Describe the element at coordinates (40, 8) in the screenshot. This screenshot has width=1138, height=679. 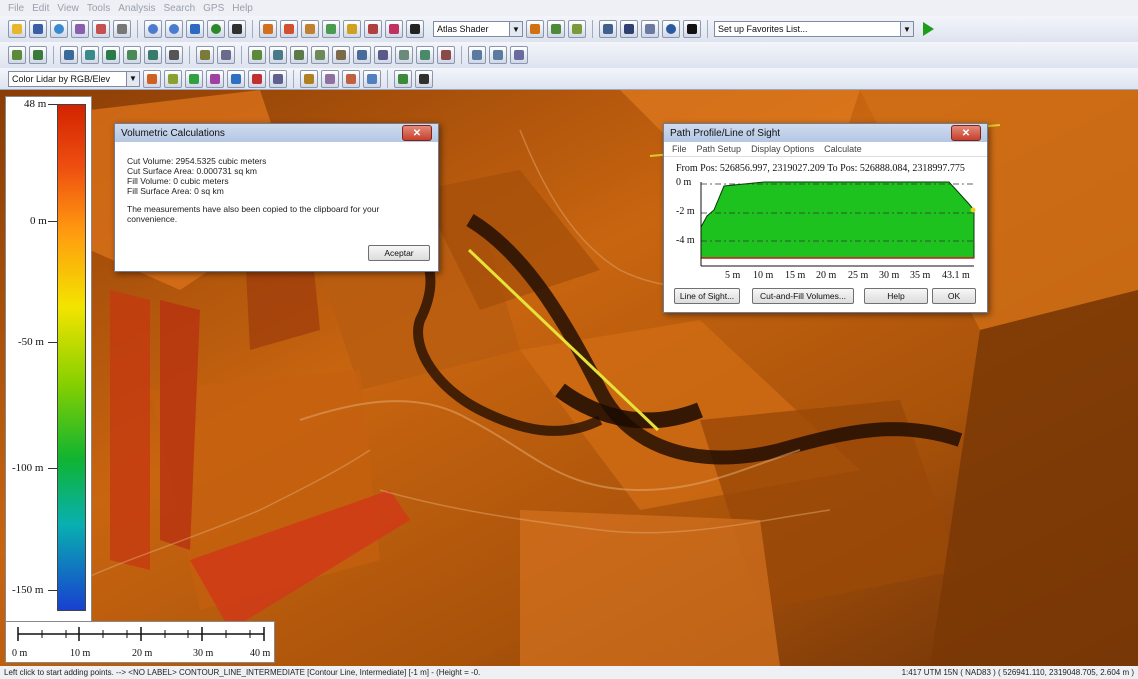
I see `menu-edit: Edit` at that location.